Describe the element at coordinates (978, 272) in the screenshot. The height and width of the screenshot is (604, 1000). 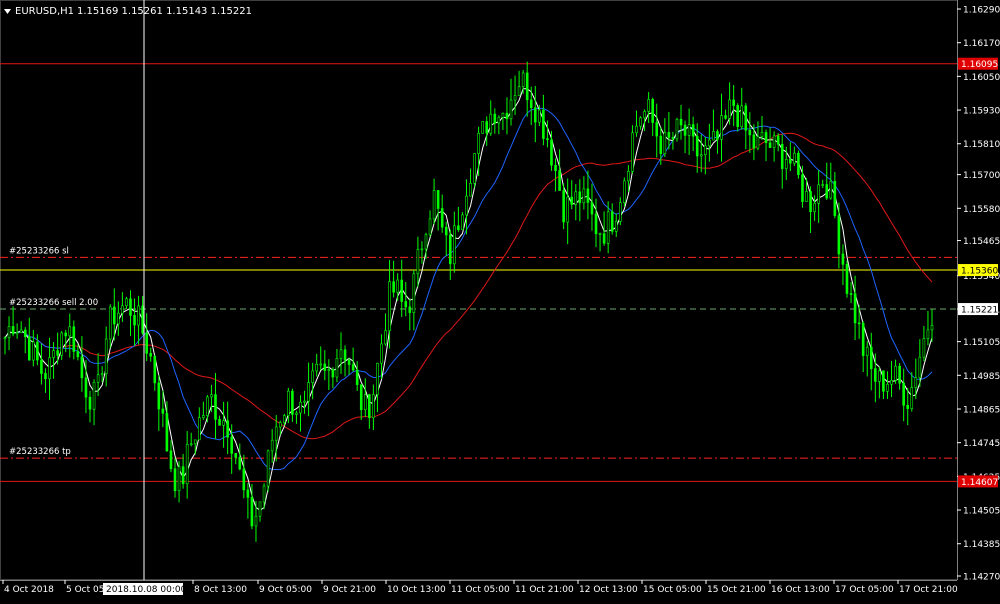
I see `price-badges: 1.16095 1.15360 1.15221 1.14607` at that location.